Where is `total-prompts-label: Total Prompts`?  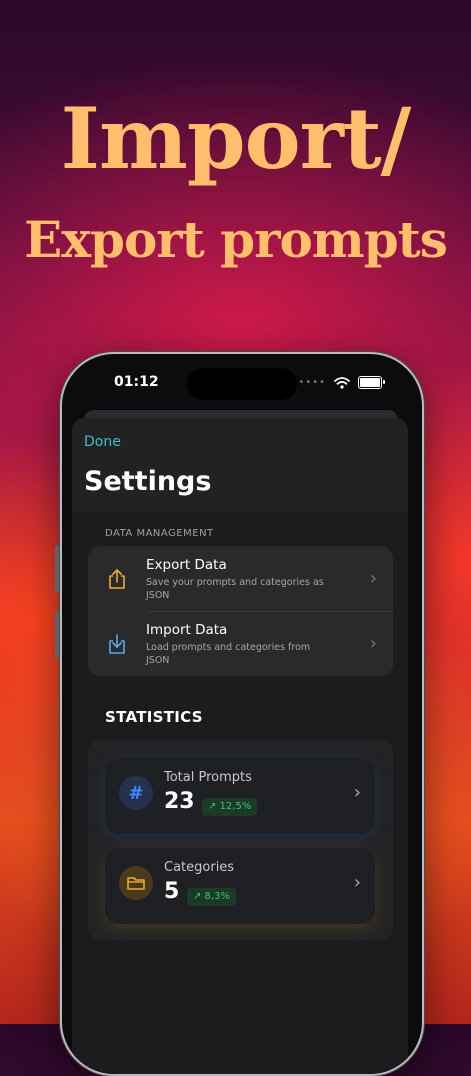 total-prompts-label: Total Prompts is located at coordinates (208, 777).